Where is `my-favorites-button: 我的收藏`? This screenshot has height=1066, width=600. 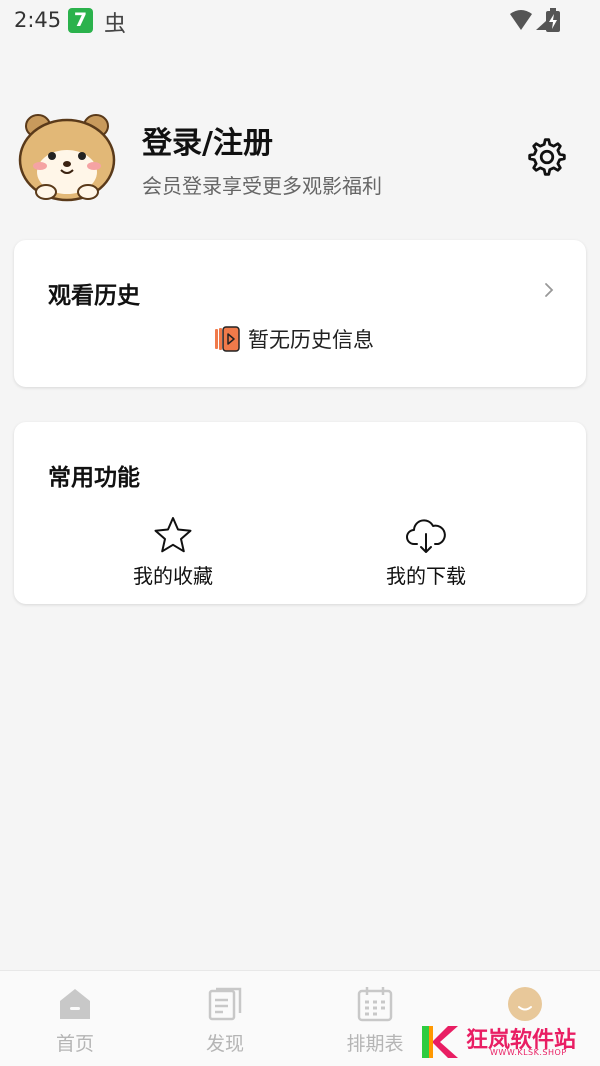
my-favorites-button: 我的收藏 is located at coordinates (173, 554).